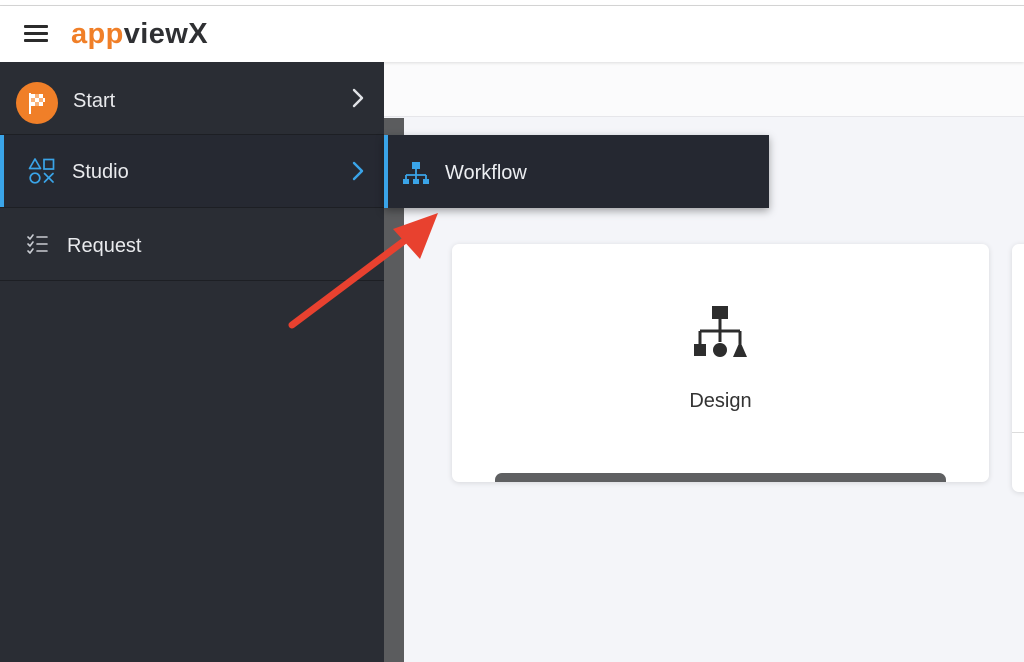 The height and width of the screenshot is (662, 1024). What do you see at coordinates (37, 103) in the screenshot?
I see `checkered-flag-icon` at bounding box center [37, 103].